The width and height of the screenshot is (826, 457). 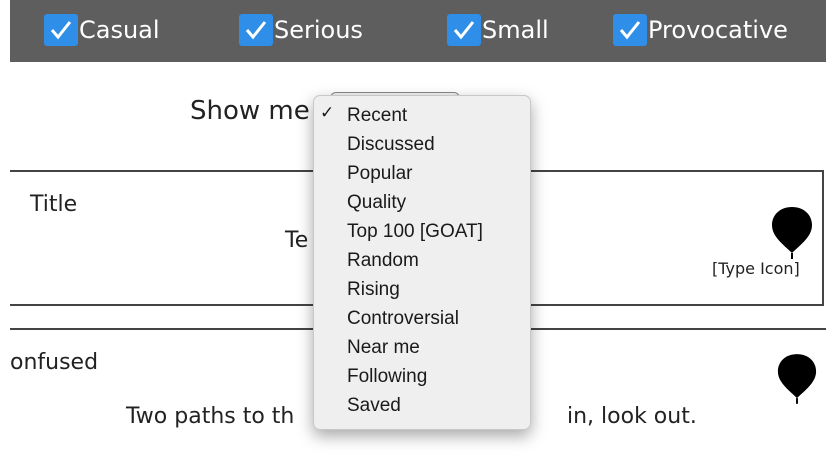 I want to click on serious-checkbox, so click(x=256, y=30).